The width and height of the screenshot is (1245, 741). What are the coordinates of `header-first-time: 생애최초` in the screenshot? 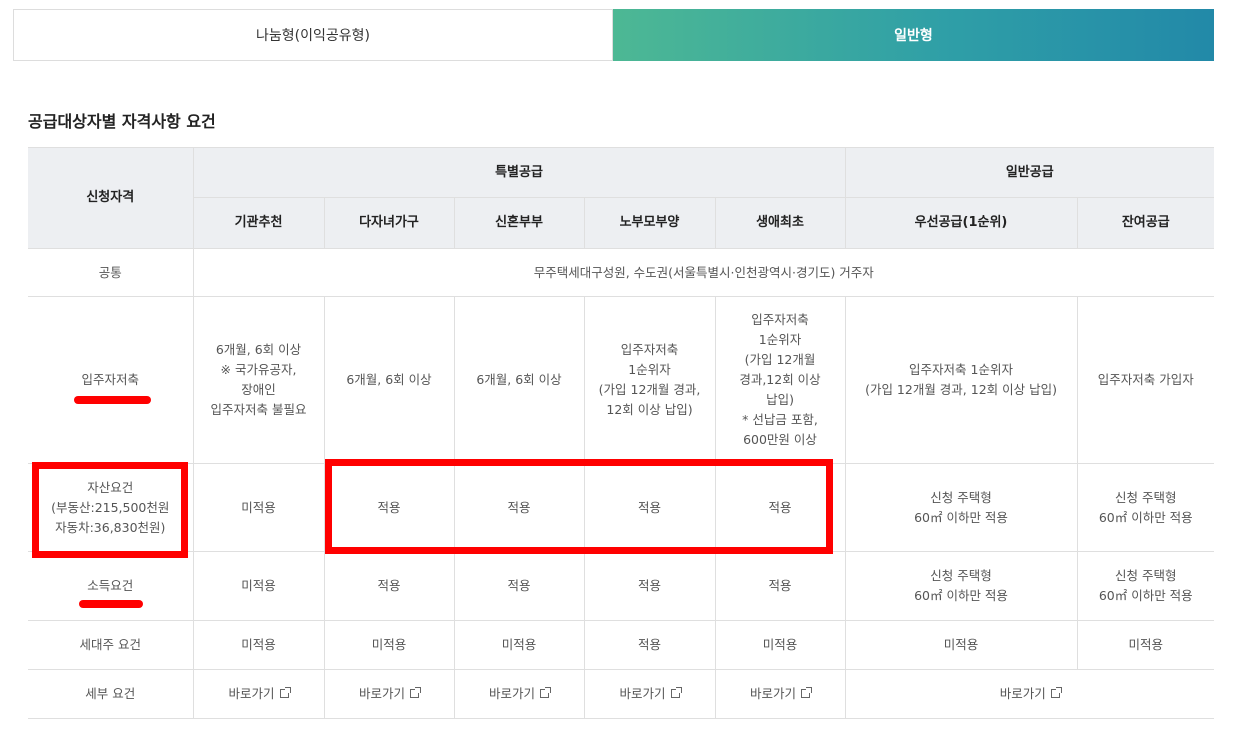 It's located at (780, 223).